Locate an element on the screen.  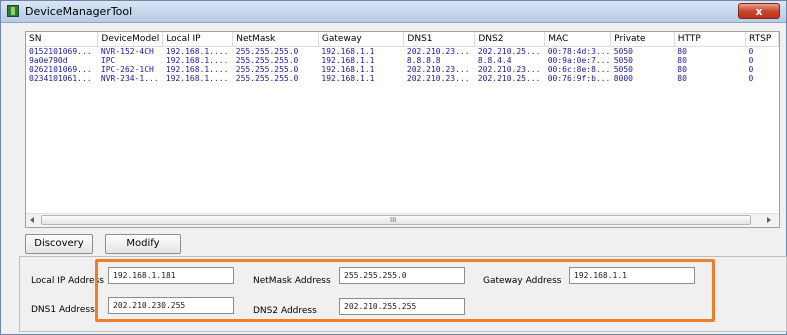
column-header-gateway: Gateway is located at coordinates (361, 39).